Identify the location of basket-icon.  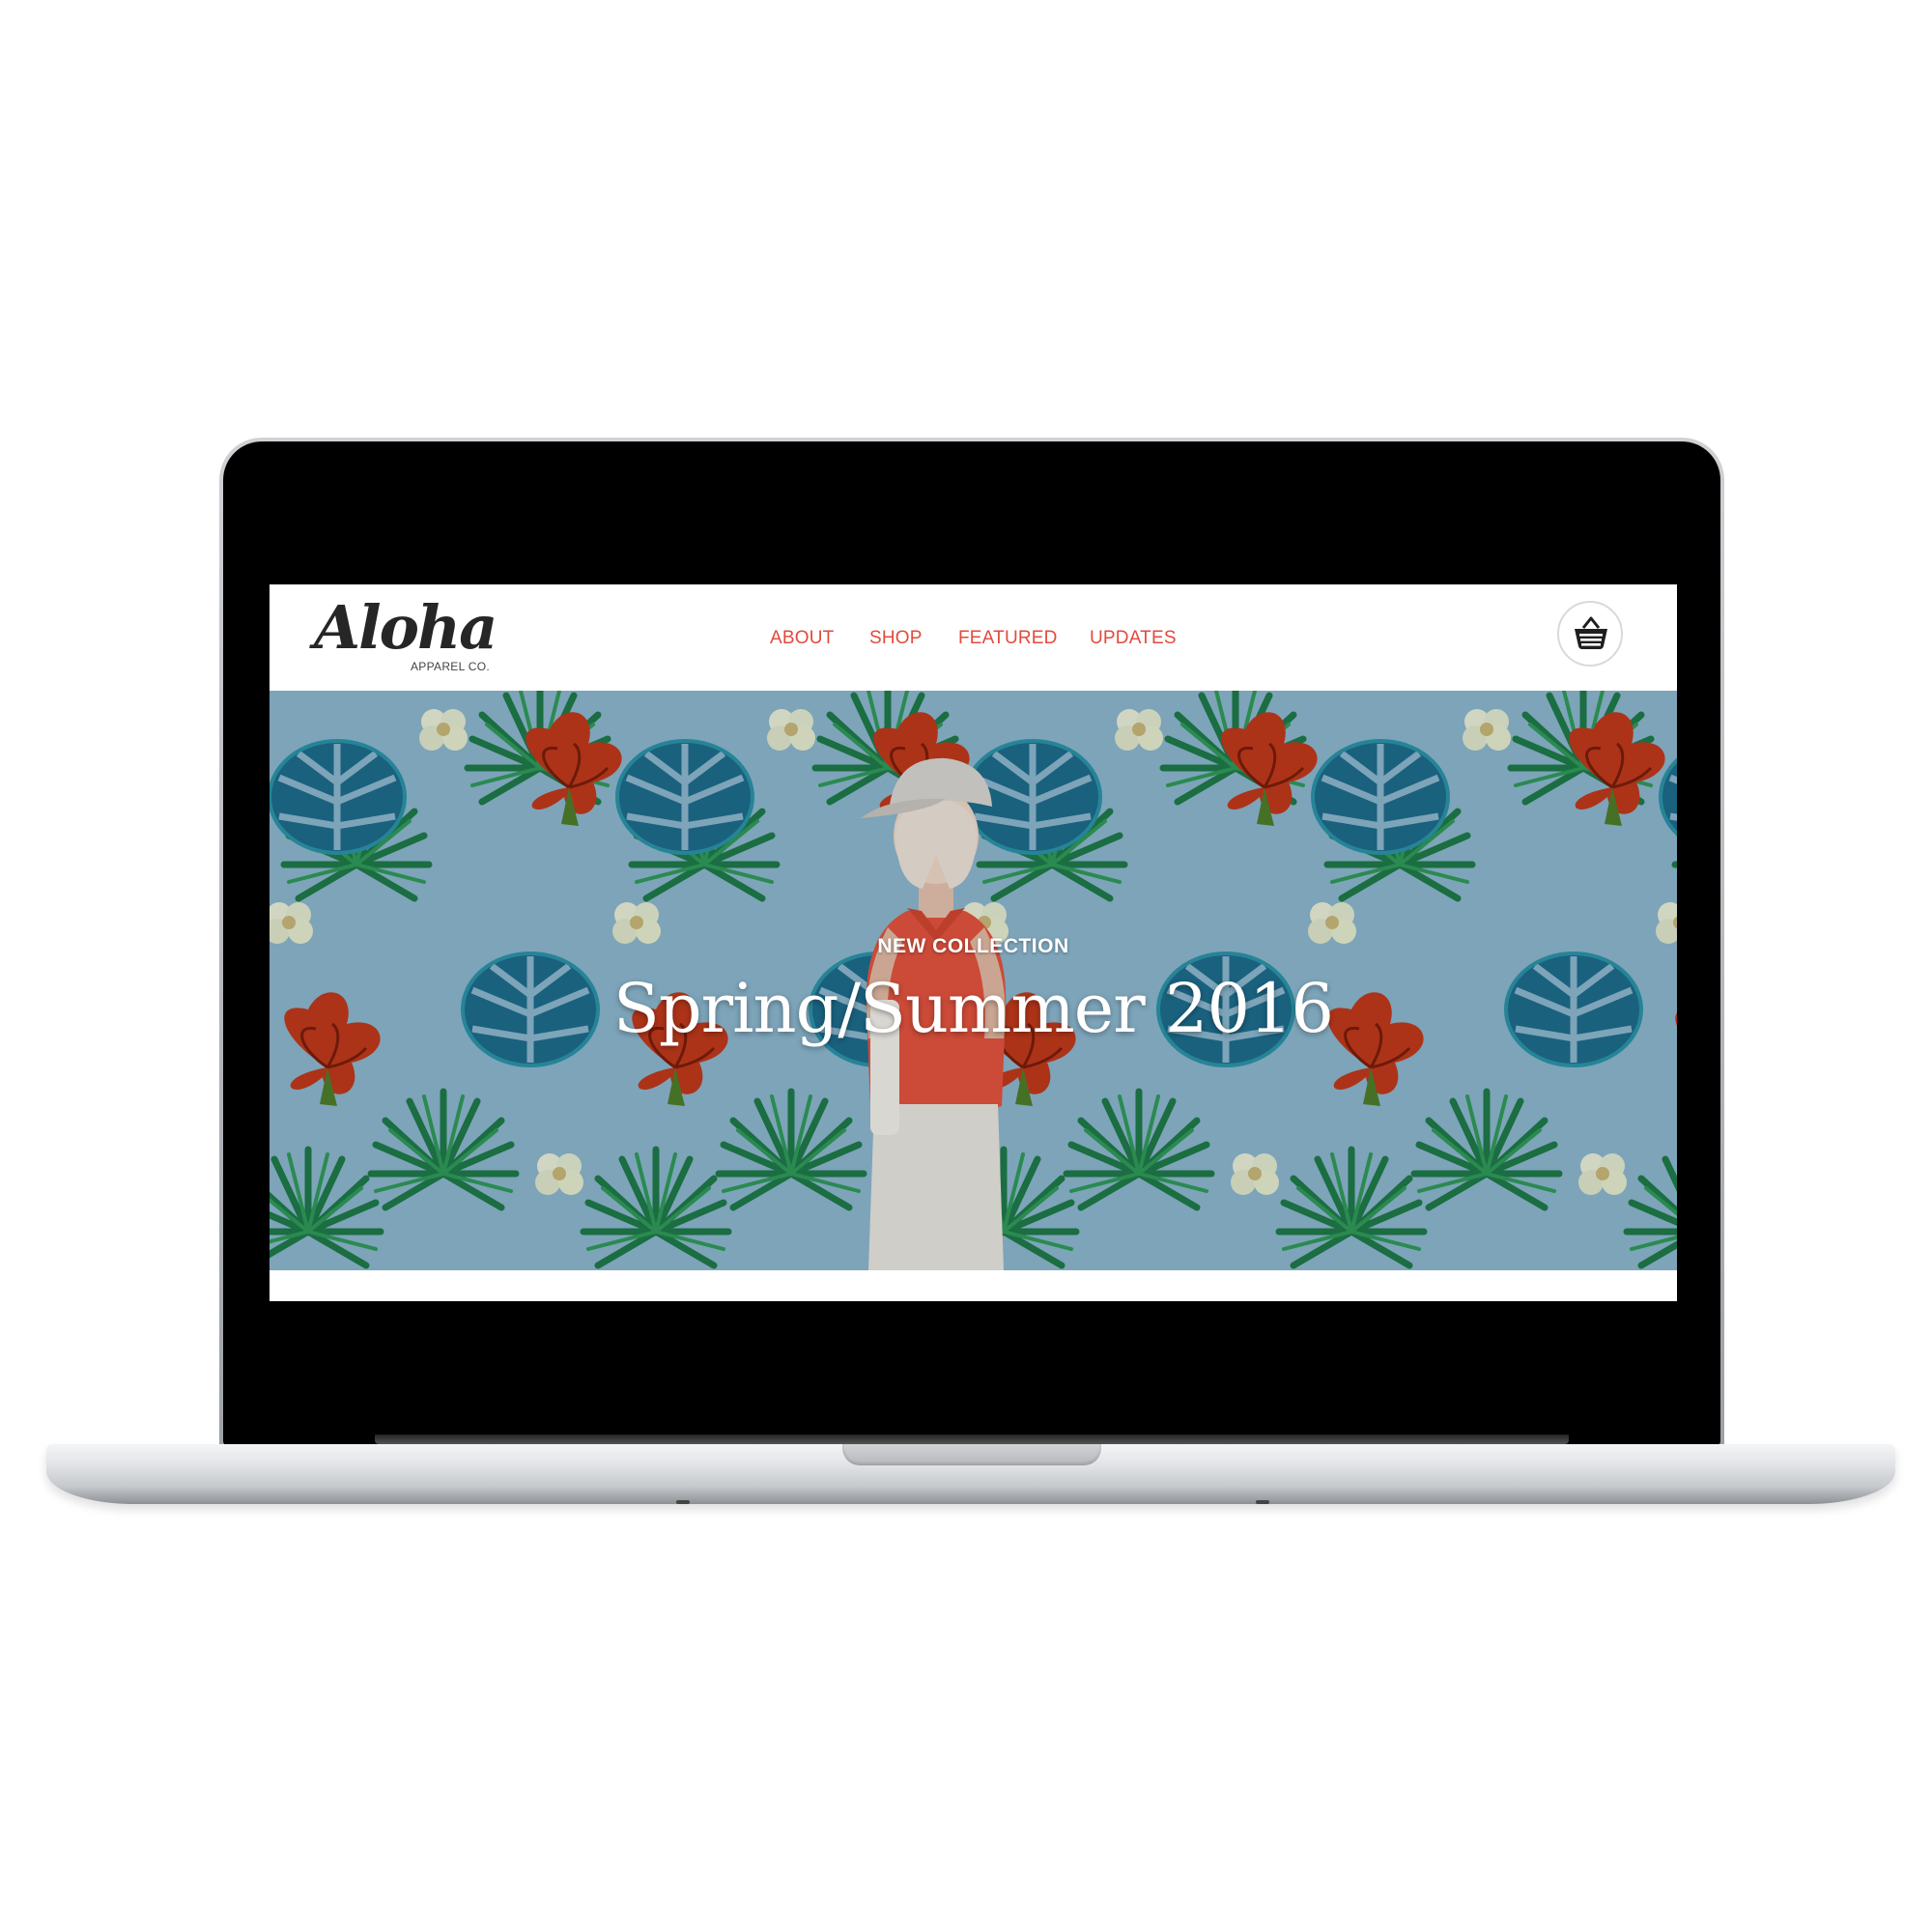
(1591, 632).